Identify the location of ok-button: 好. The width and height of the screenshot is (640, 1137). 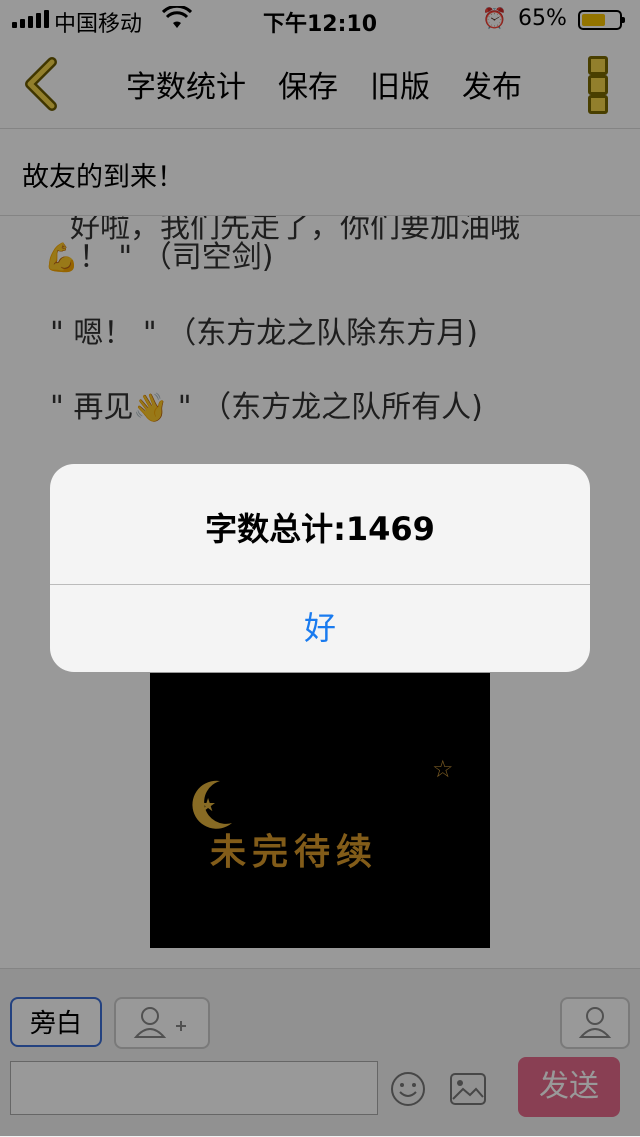
(320, 628).